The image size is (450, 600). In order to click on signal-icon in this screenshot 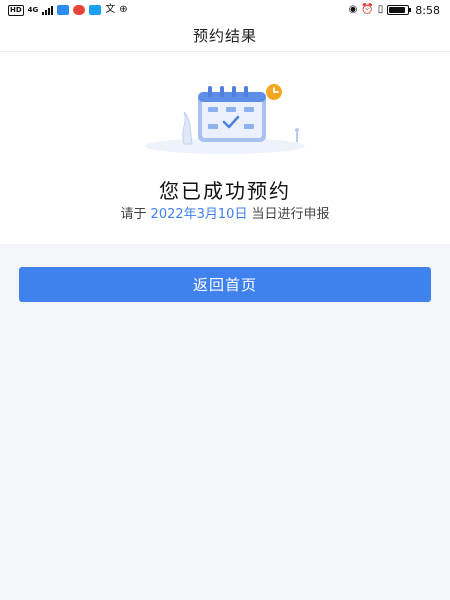, I will do `click(48, 10)`.